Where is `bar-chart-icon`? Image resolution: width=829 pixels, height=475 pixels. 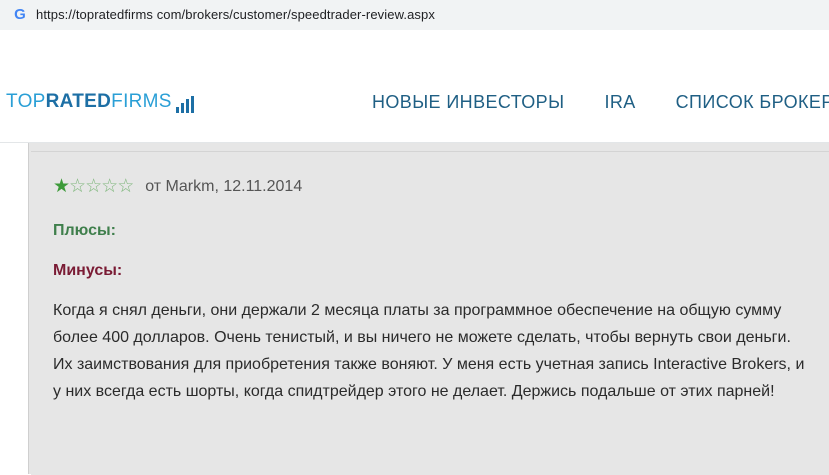 bar-chart-icon is located at coordinates (184, 104).